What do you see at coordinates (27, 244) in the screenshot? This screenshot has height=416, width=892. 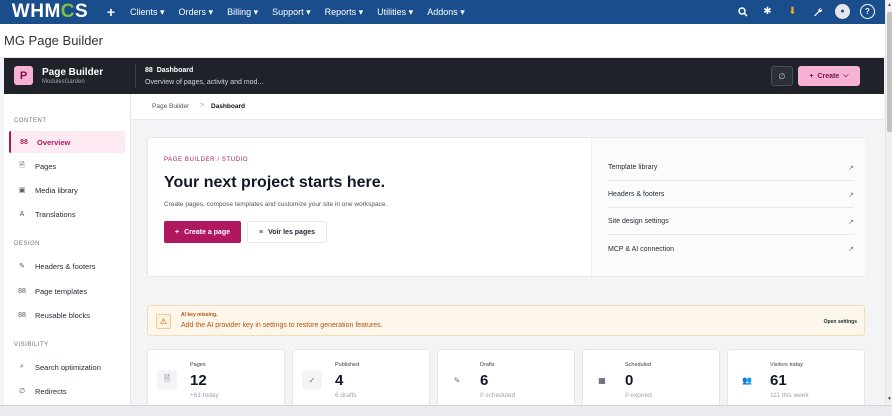 I see `sidebar-section-design: DESIGN` at bounding box center [27, 244].